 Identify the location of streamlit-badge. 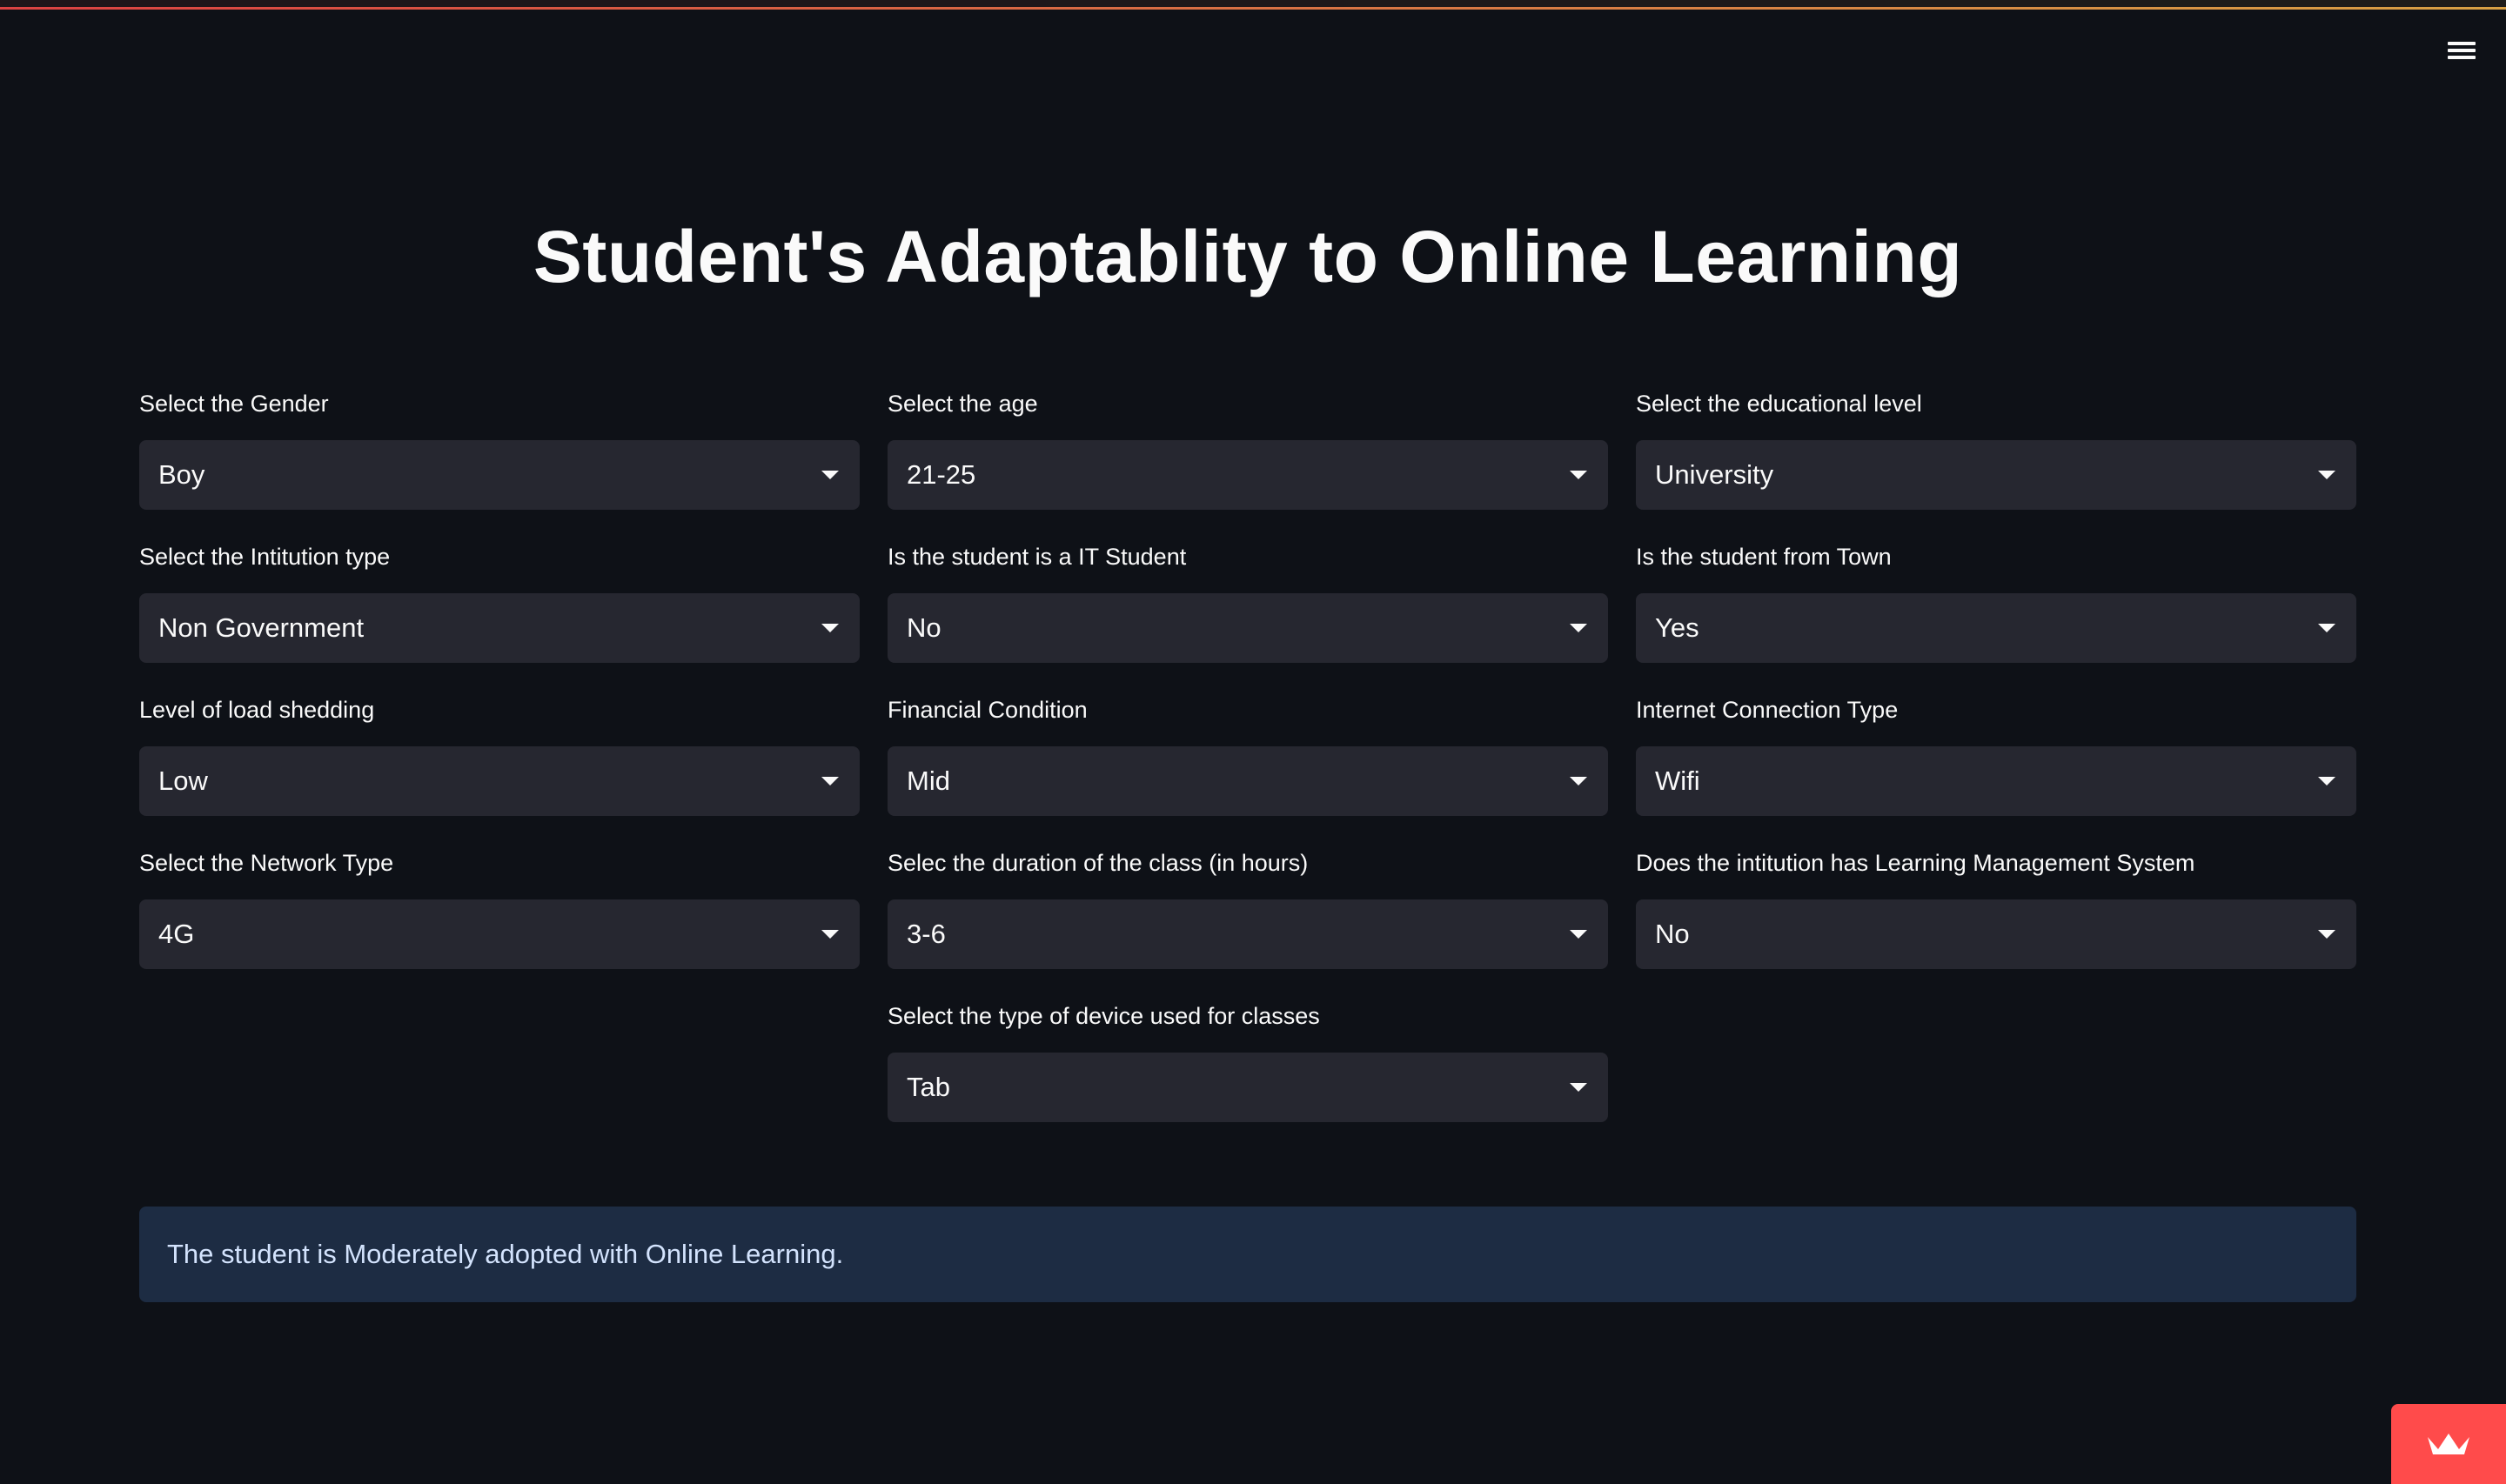
(2448, 1444).